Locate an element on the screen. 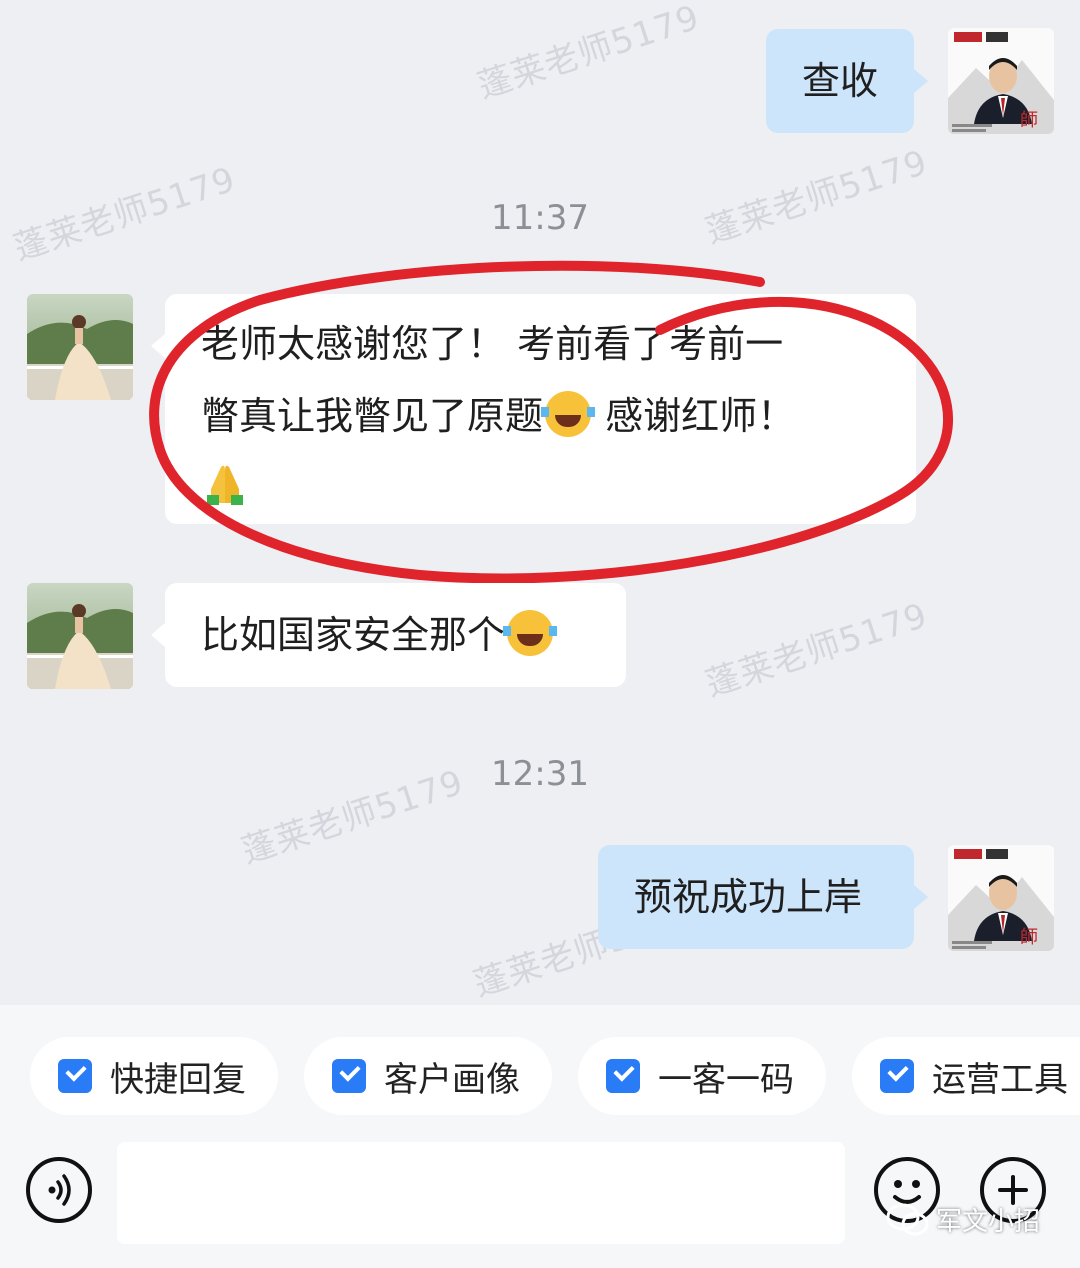  message-bubble-received: 比如国家安全那个 is located at coordinates (388, 635).